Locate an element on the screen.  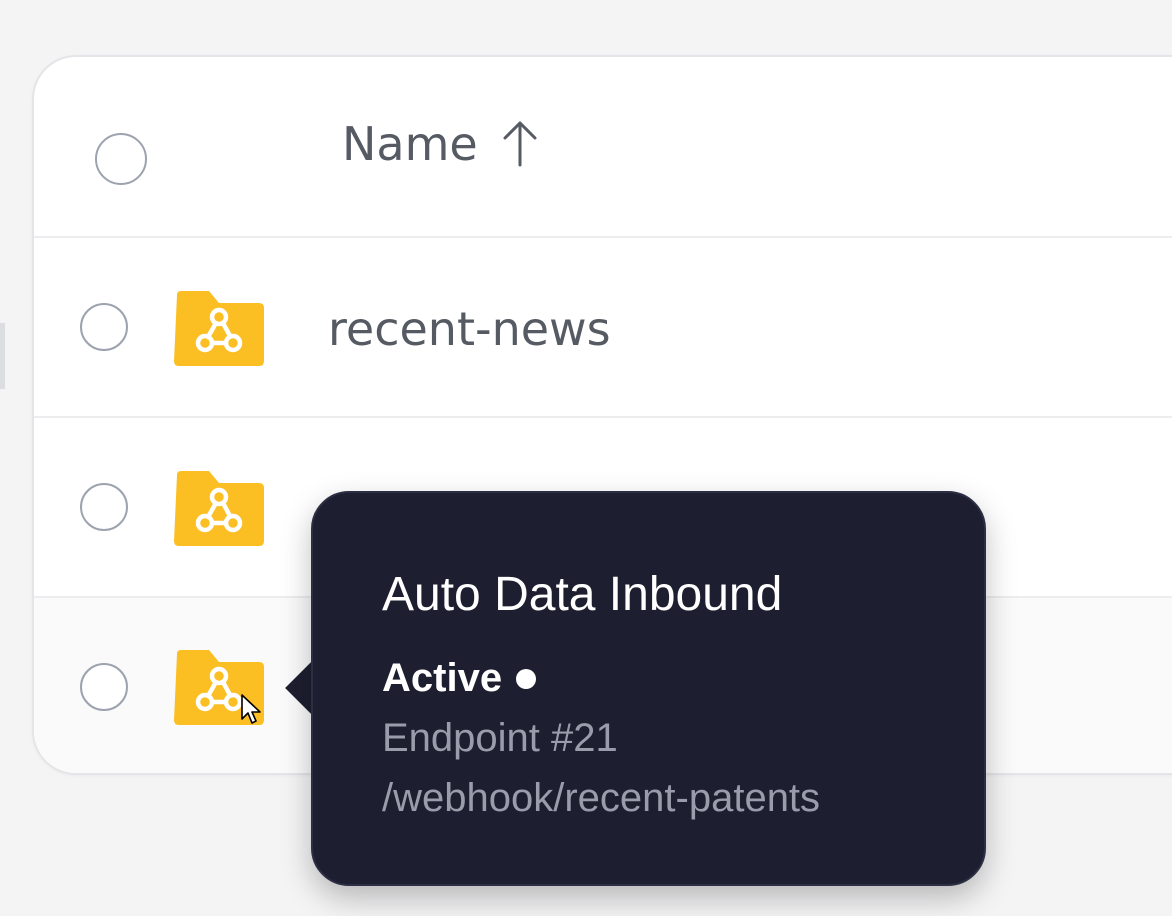
row-name: recent-news is located at coordinates (469, 329).